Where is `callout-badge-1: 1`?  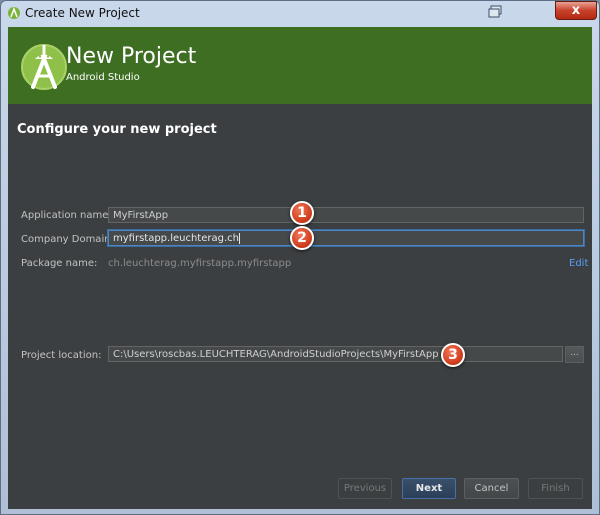 callout-badge-1: 1 is located at coordinates (302, 213).